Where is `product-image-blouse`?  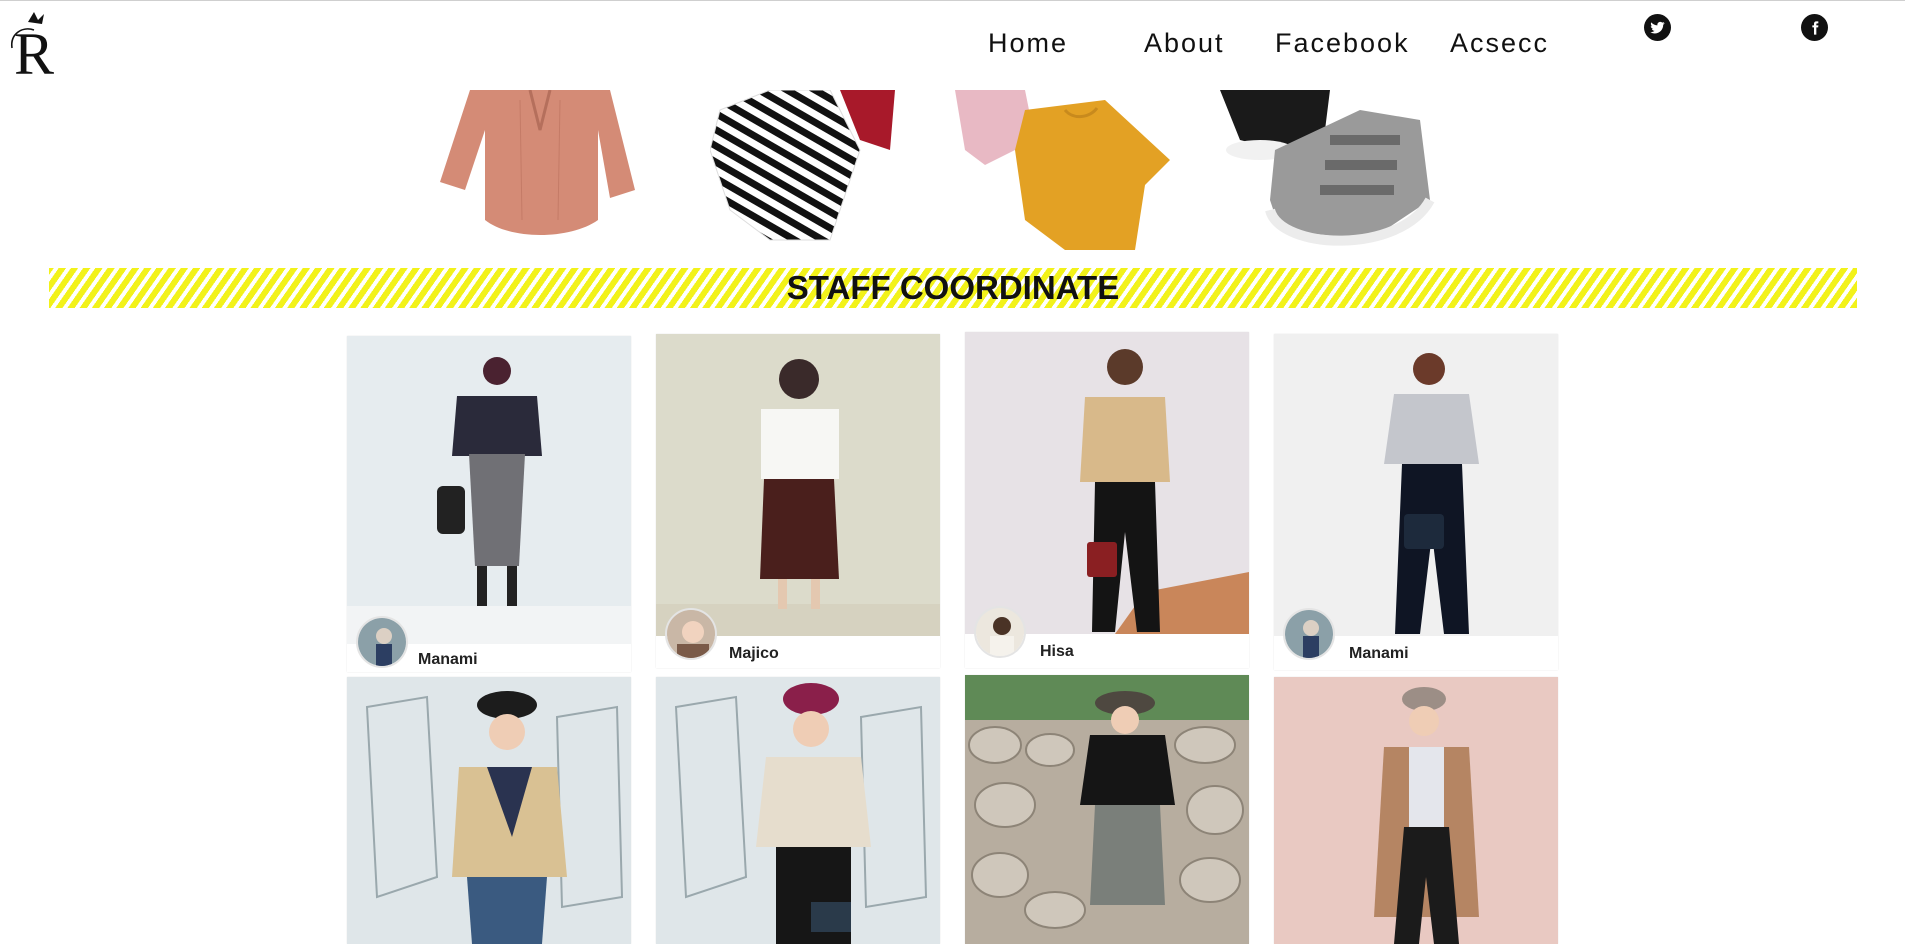 product-image-blouse is located at coordinates (542, 170).